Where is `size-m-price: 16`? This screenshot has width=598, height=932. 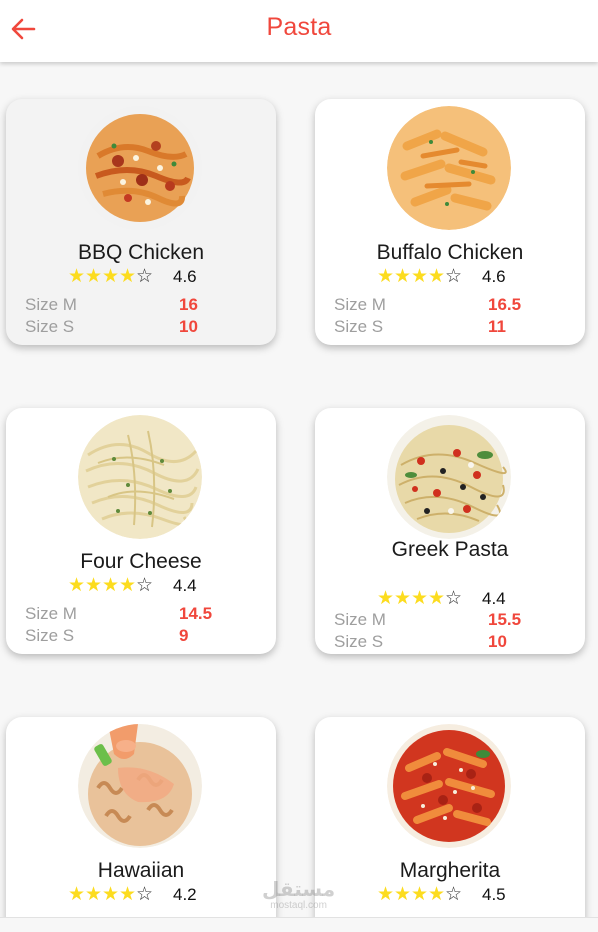
size-m-price: 16 is located at coordinates (188, 304).